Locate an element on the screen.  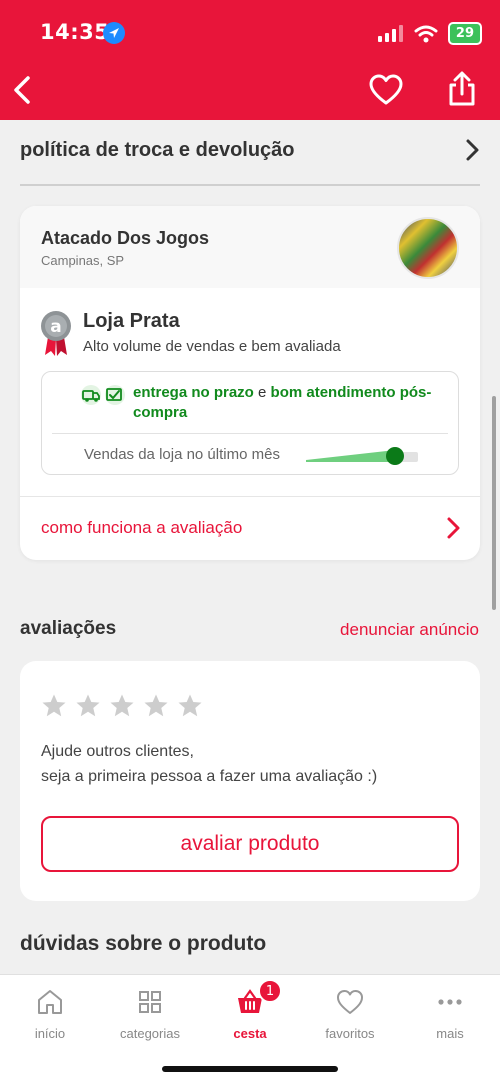
report-listing-link: denunciar anúncio is located at coordinates (409, 630).